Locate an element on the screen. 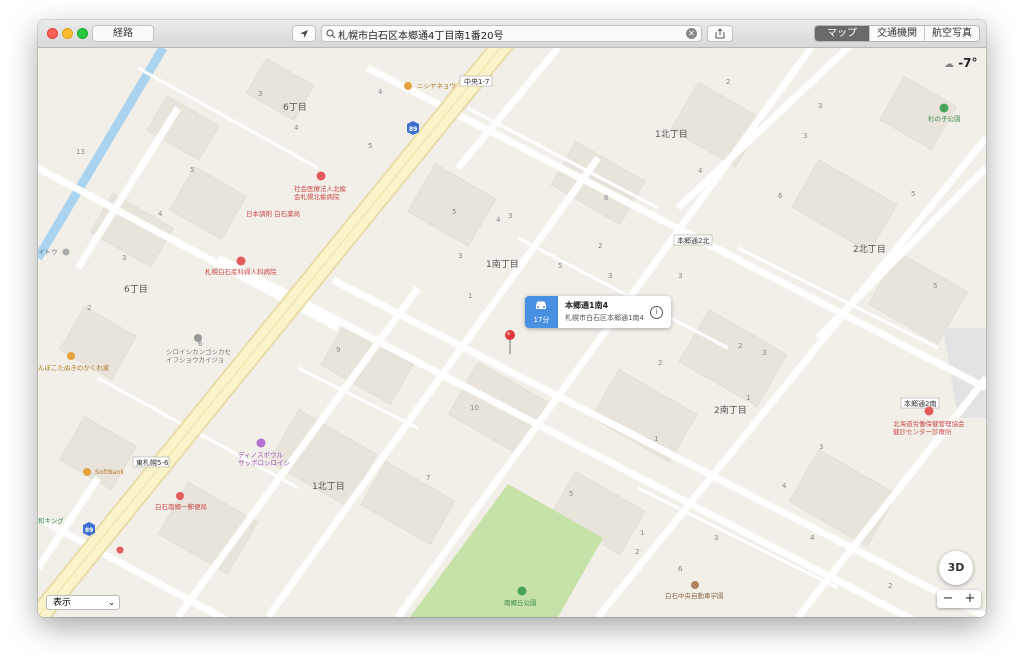  poi-label: シロイシカンゴシカセイフショウカイジョ is located at coordinates (198, 355).